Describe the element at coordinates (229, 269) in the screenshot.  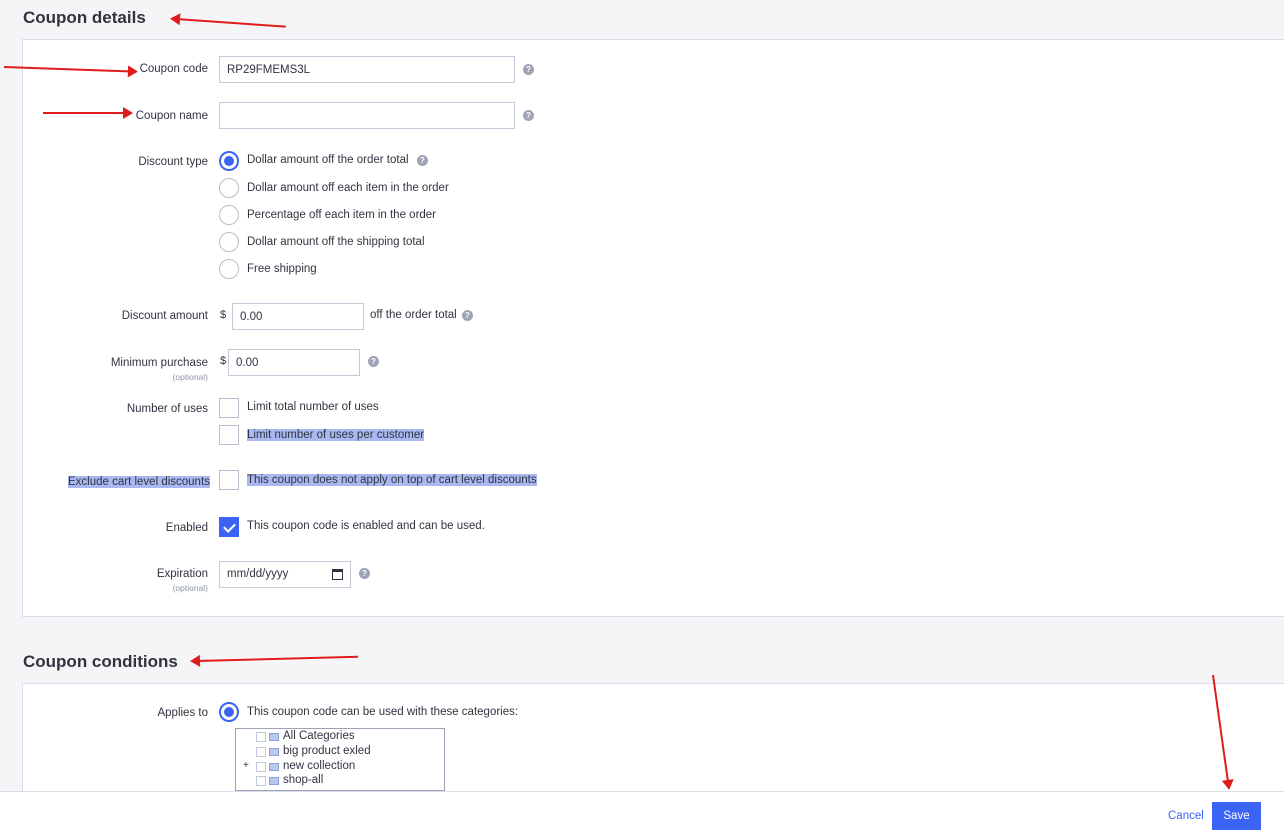
I see `discount-type-radio-free-shipping` at that location.